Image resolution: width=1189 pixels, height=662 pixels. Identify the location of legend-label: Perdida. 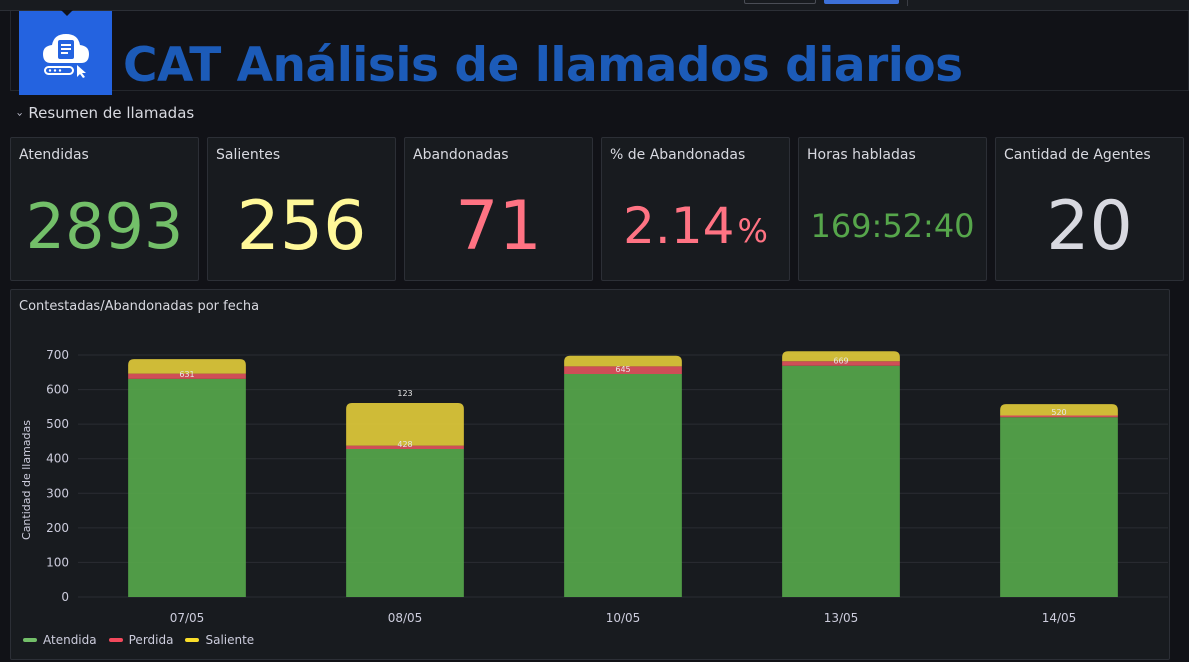
(151, 640).